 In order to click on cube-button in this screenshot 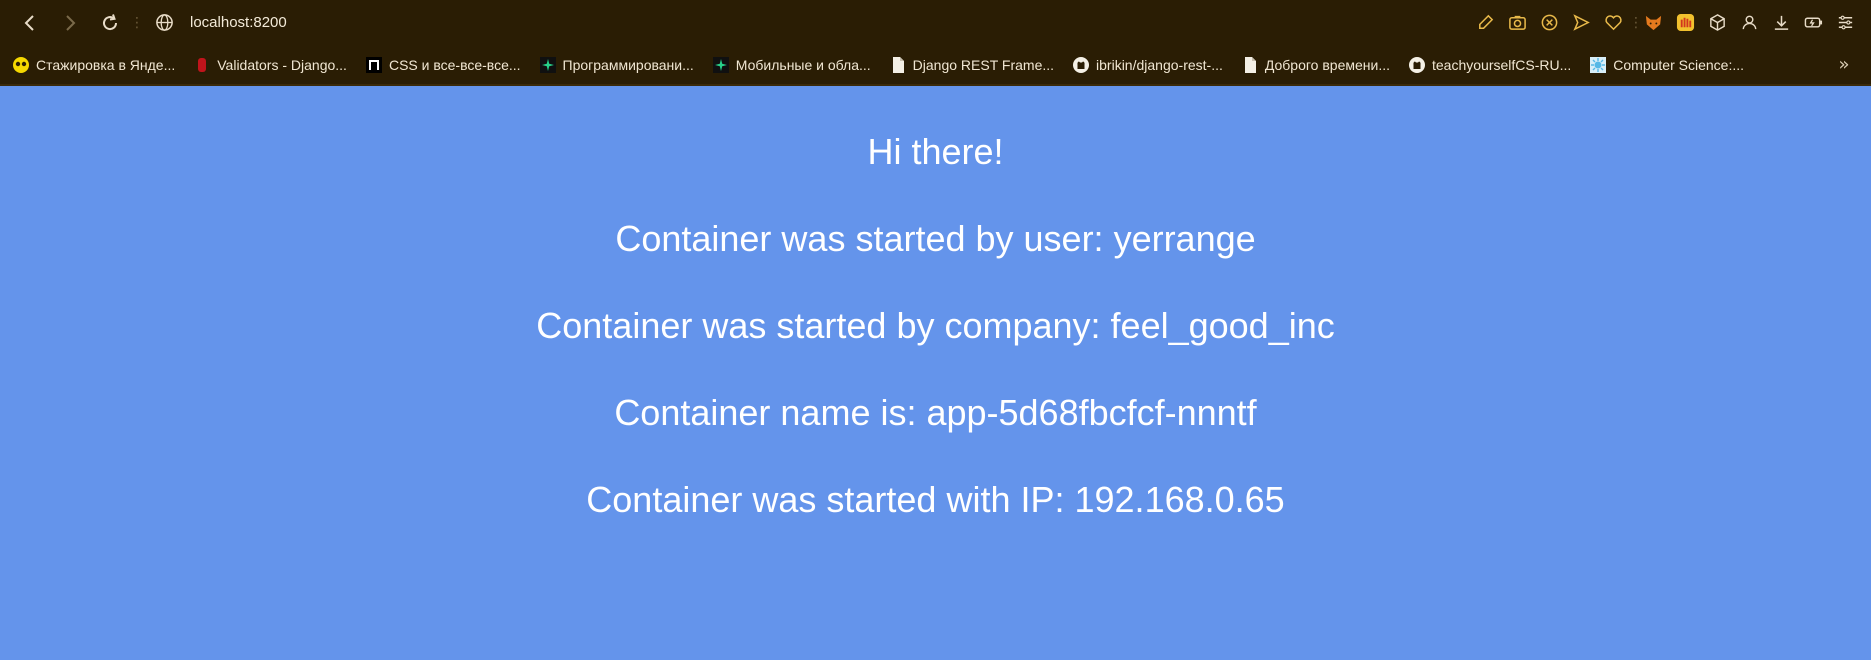, I will do `click(1717, 22)`.